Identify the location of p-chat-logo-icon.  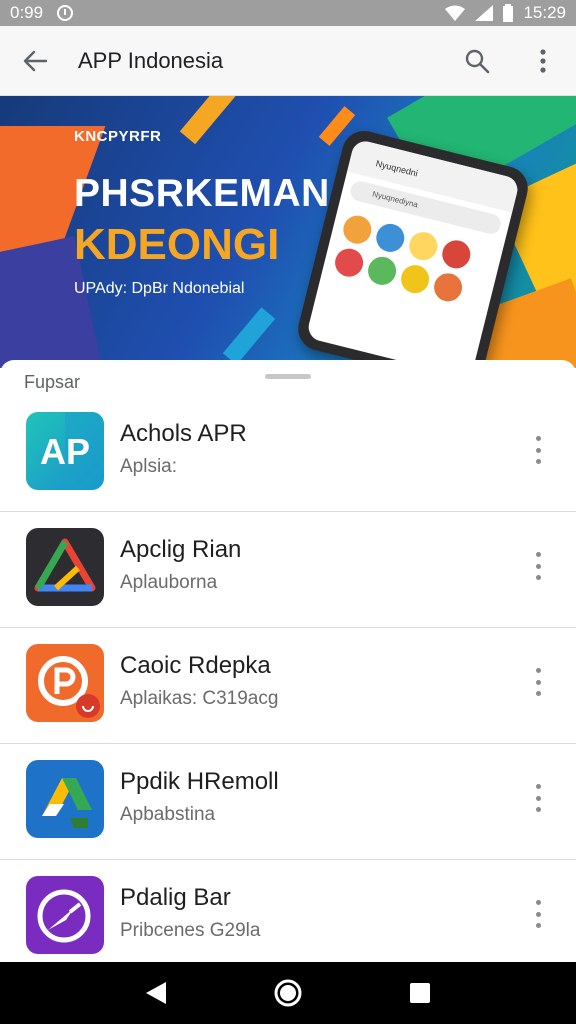
(65, 683).